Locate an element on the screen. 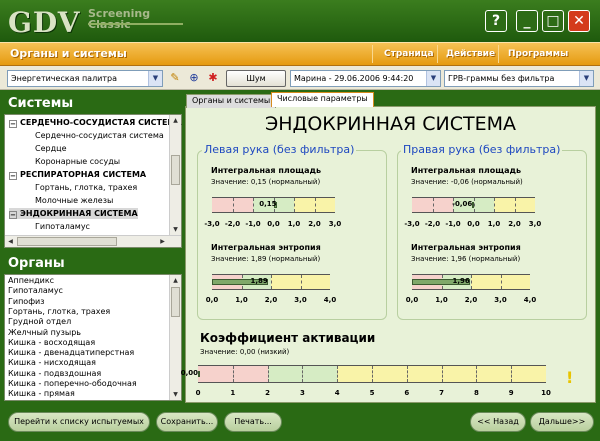 This screenshot has height=441, width=600. filter-select: ГРВ-граммы без фильтра ▼ is located at coordinates (519, 78).